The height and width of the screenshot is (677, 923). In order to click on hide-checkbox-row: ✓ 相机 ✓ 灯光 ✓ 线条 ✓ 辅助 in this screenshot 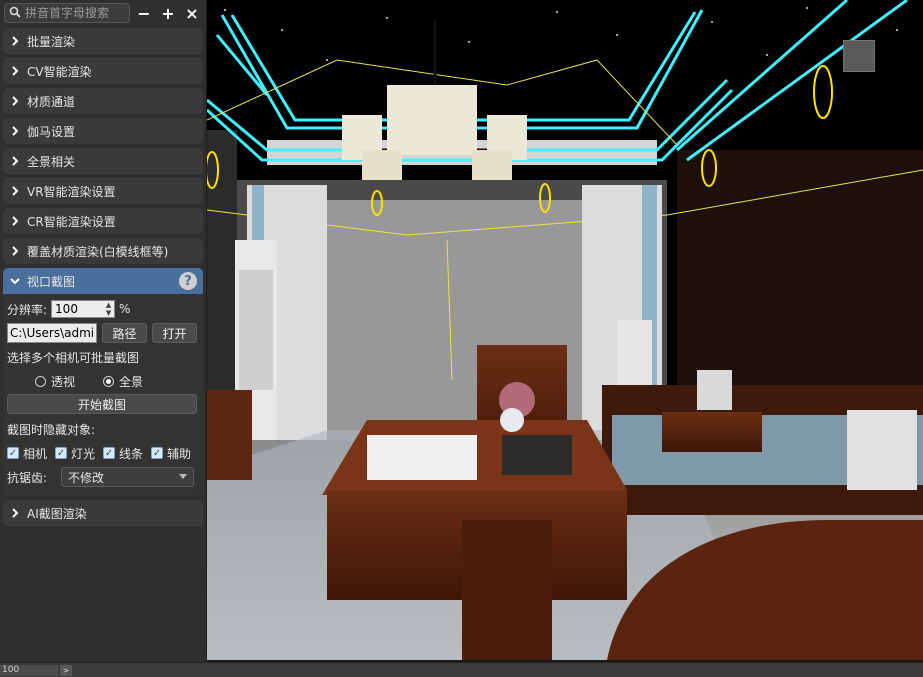, I will do `click(103, 453)`.